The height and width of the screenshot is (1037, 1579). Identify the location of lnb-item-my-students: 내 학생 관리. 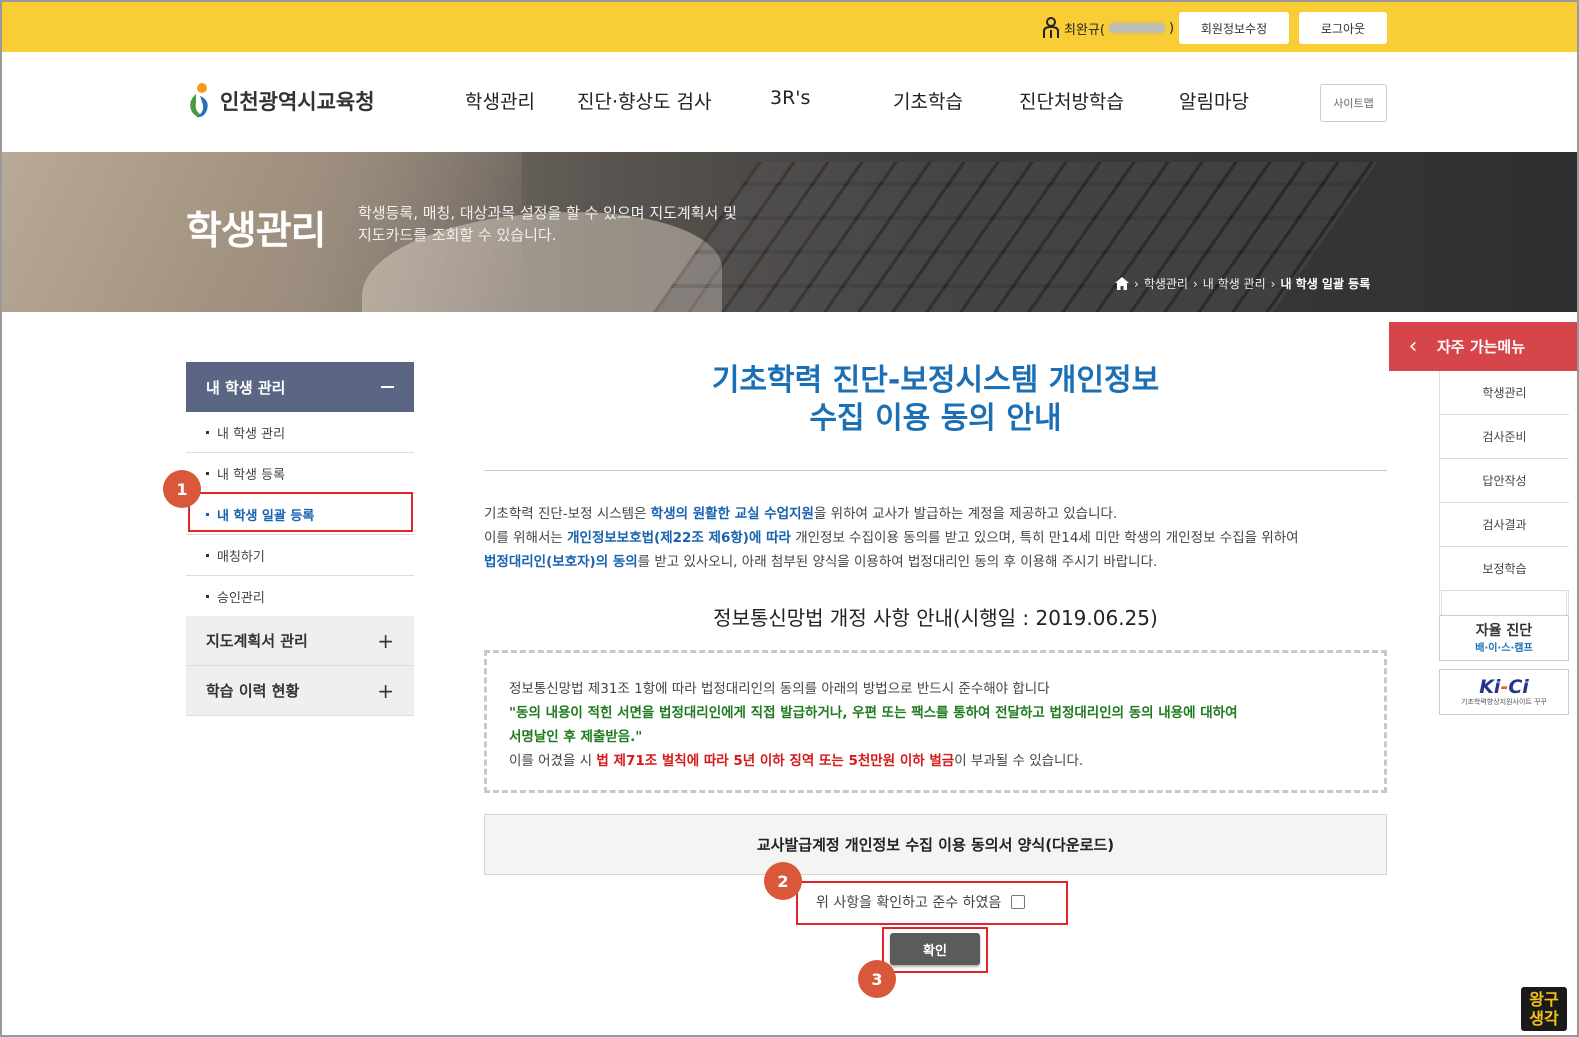
(300, 432).